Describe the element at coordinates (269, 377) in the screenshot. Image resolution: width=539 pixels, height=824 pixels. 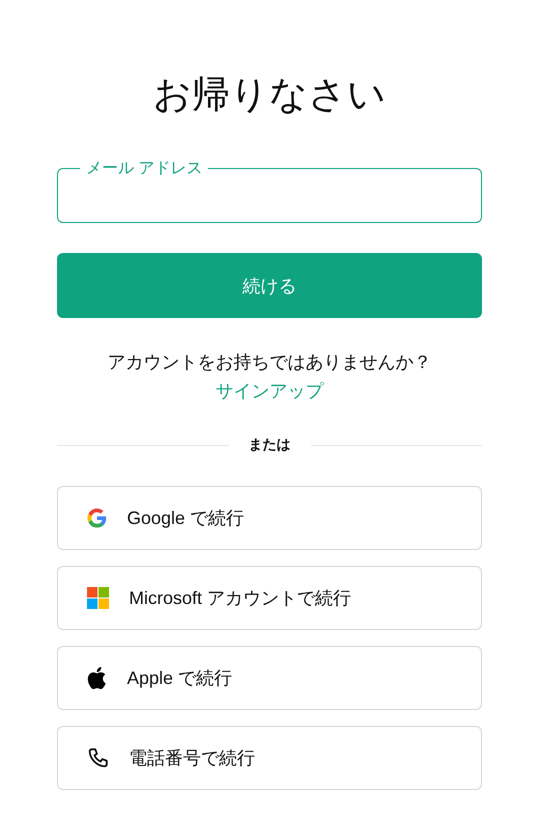
I see `signup-prompt: アカウントをお持ちではありませんか？ サインアップ` at that location.